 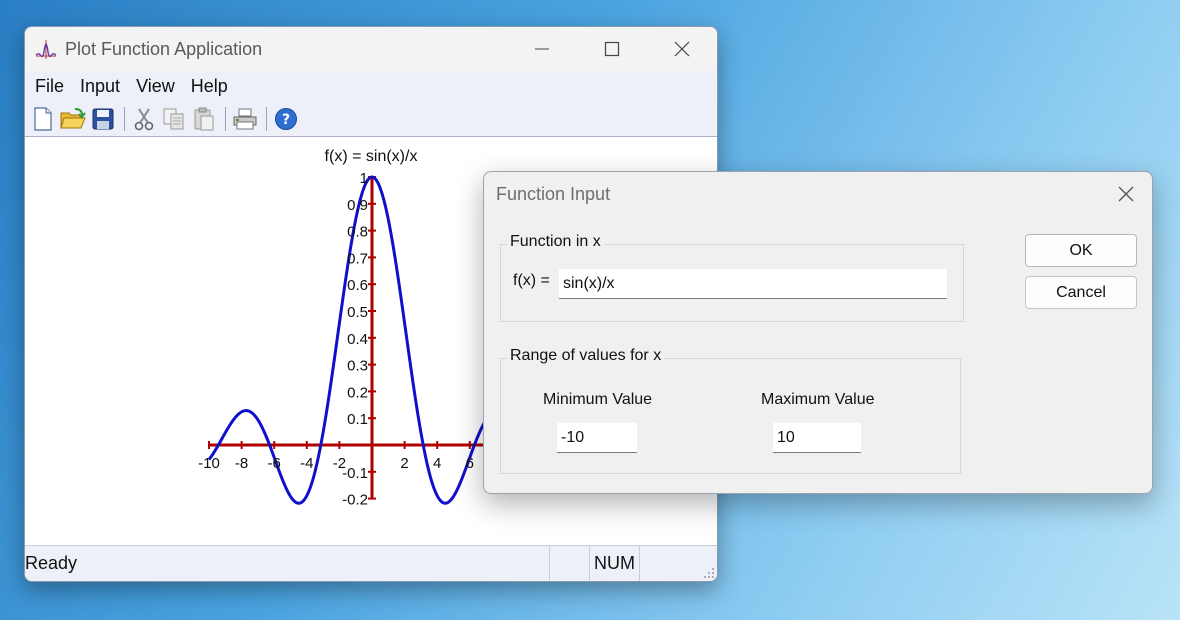 What do you see at coordinates (306, 463) in the screenshot?
I see `x-tick-label: -4` at bounding box center [306, 463].